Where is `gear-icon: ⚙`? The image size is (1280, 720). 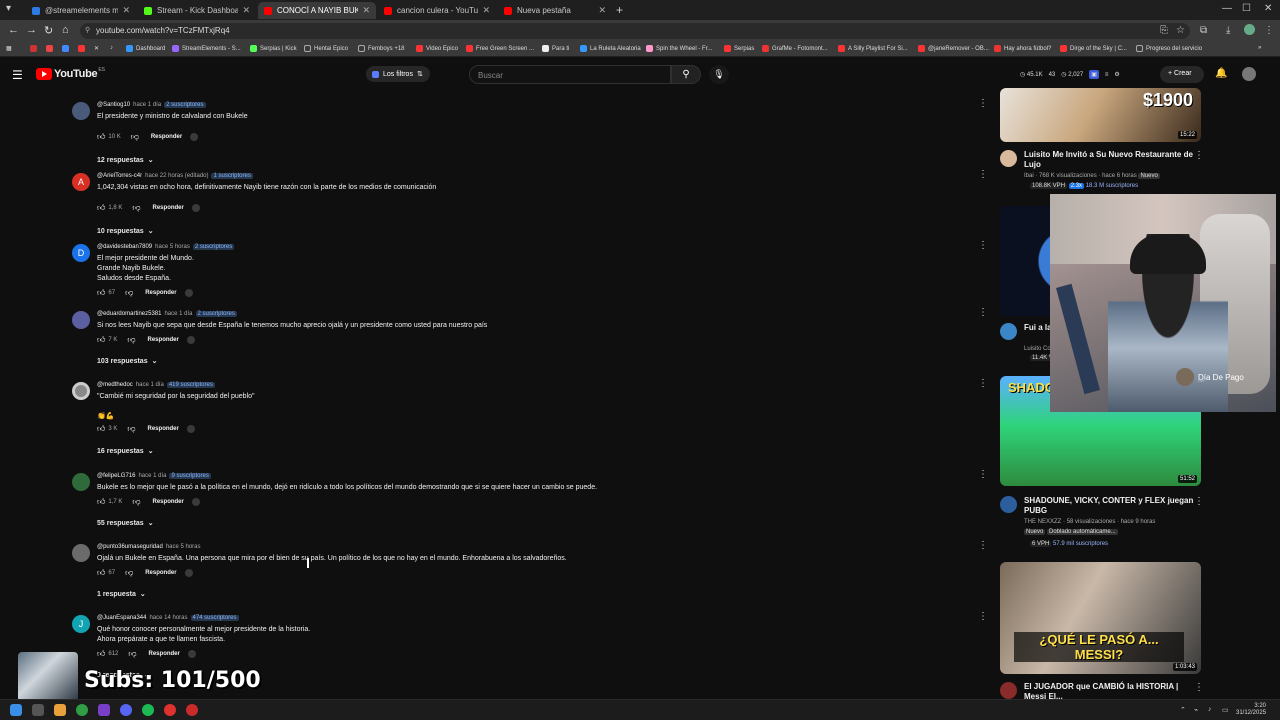
gear-icon: ⚙ is located at coordinates (1116, 74).